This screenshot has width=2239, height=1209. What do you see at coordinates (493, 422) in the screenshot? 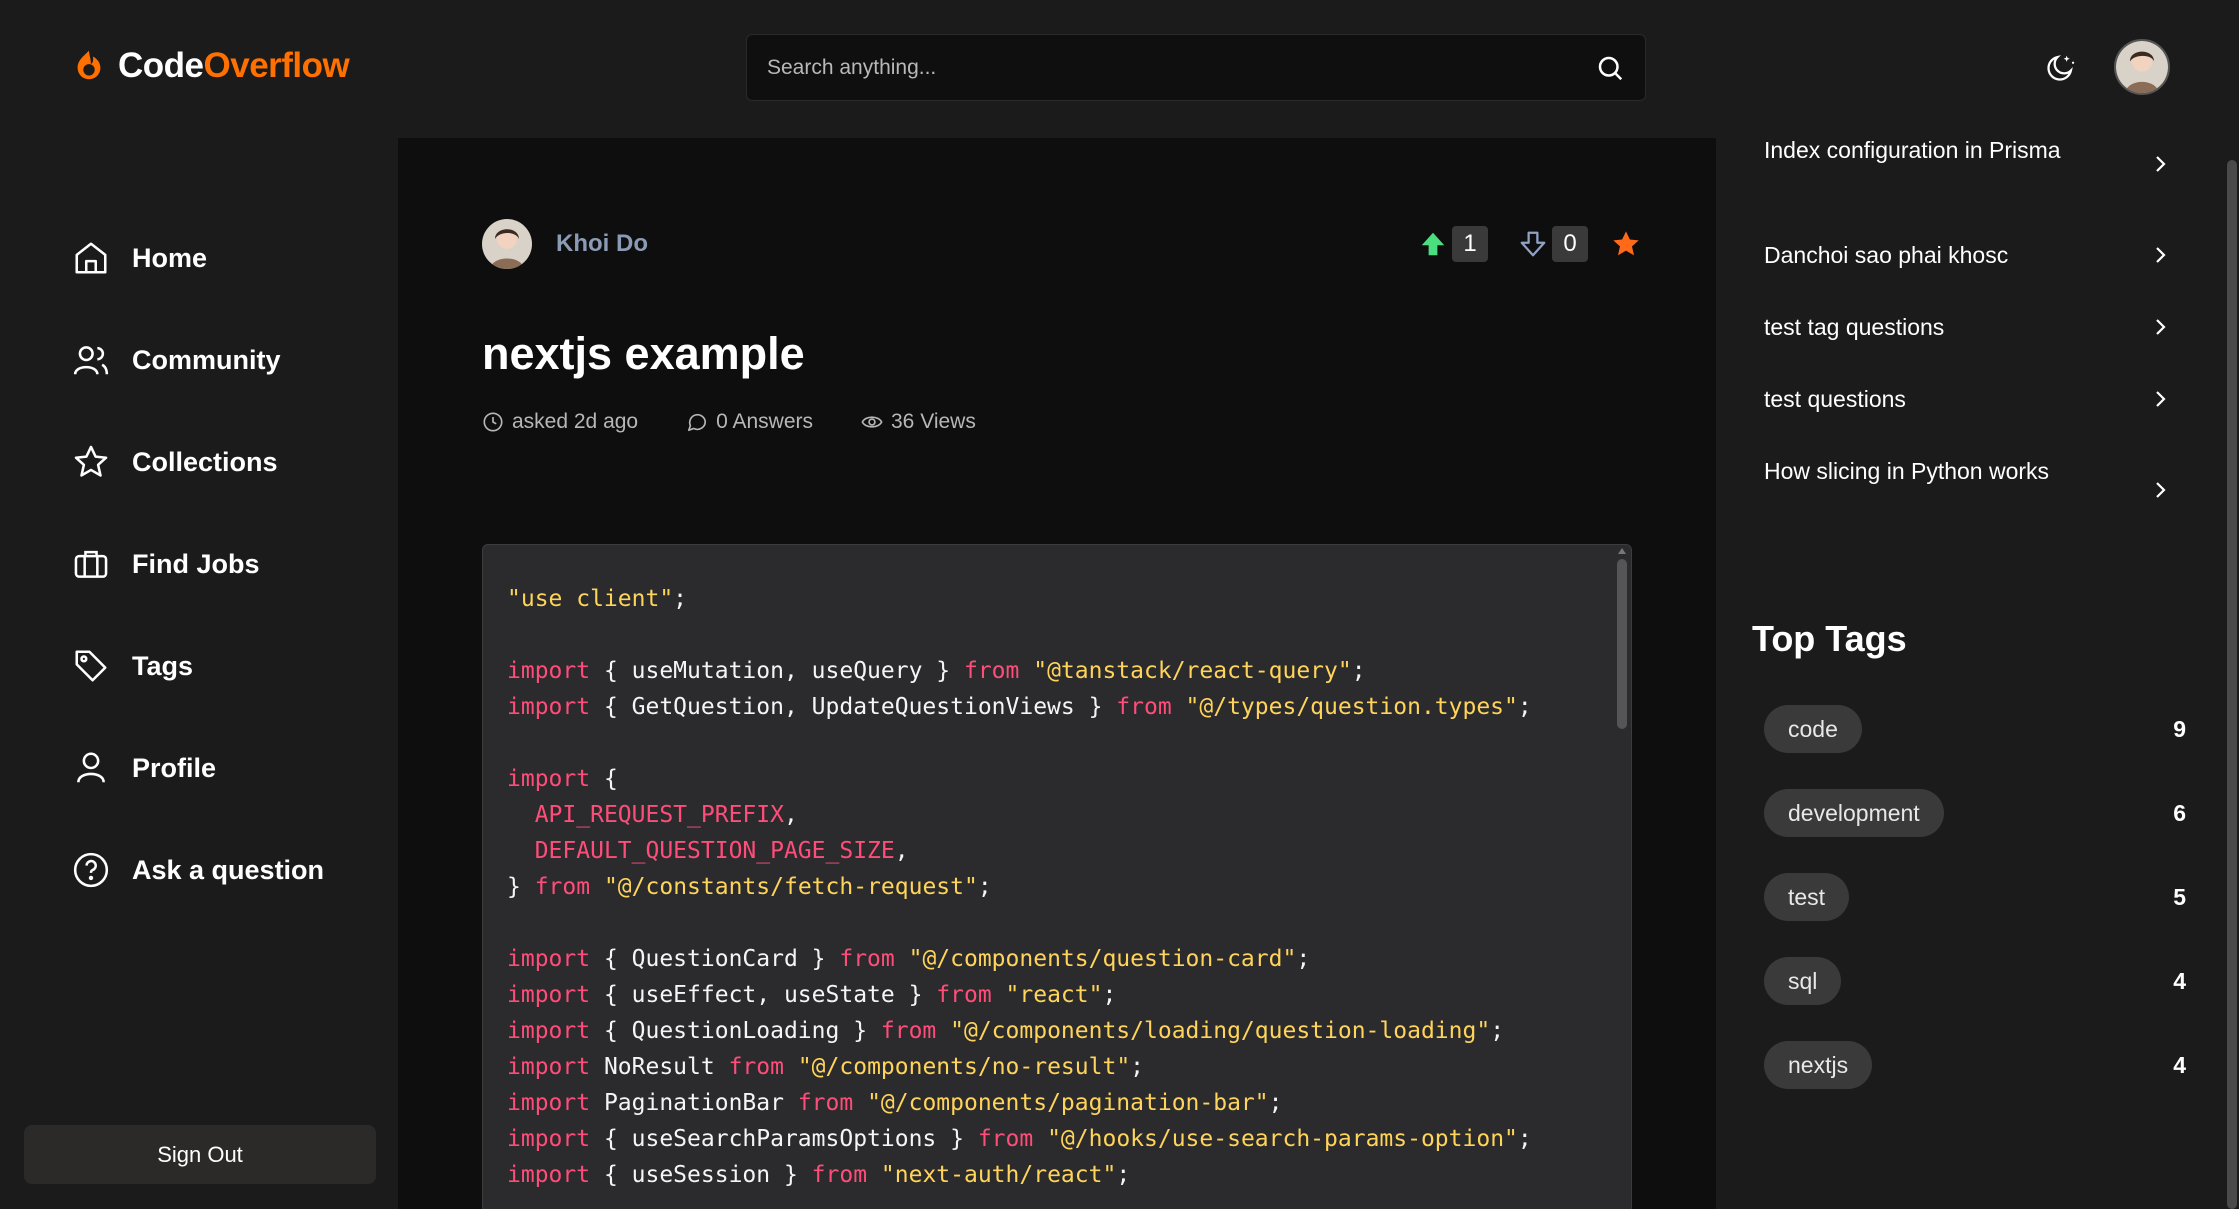
I see `clock-icon` at bounding box center [493, 422].